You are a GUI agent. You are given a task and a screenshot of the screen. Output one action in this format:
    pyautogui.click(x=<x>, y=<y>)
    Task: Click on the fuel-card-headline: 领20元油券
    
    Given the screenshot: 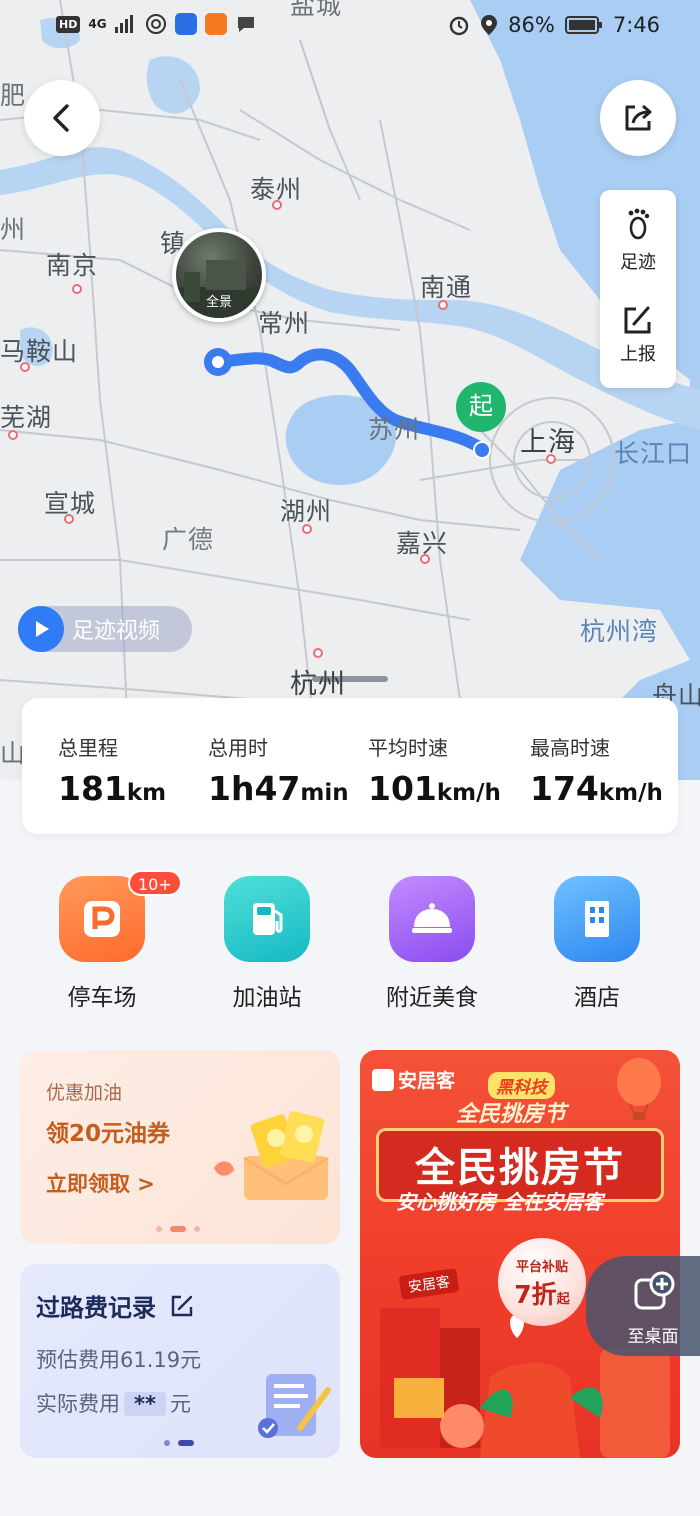 What is the action you would take?
    pyautogui.click(x=108, y=1134)
    